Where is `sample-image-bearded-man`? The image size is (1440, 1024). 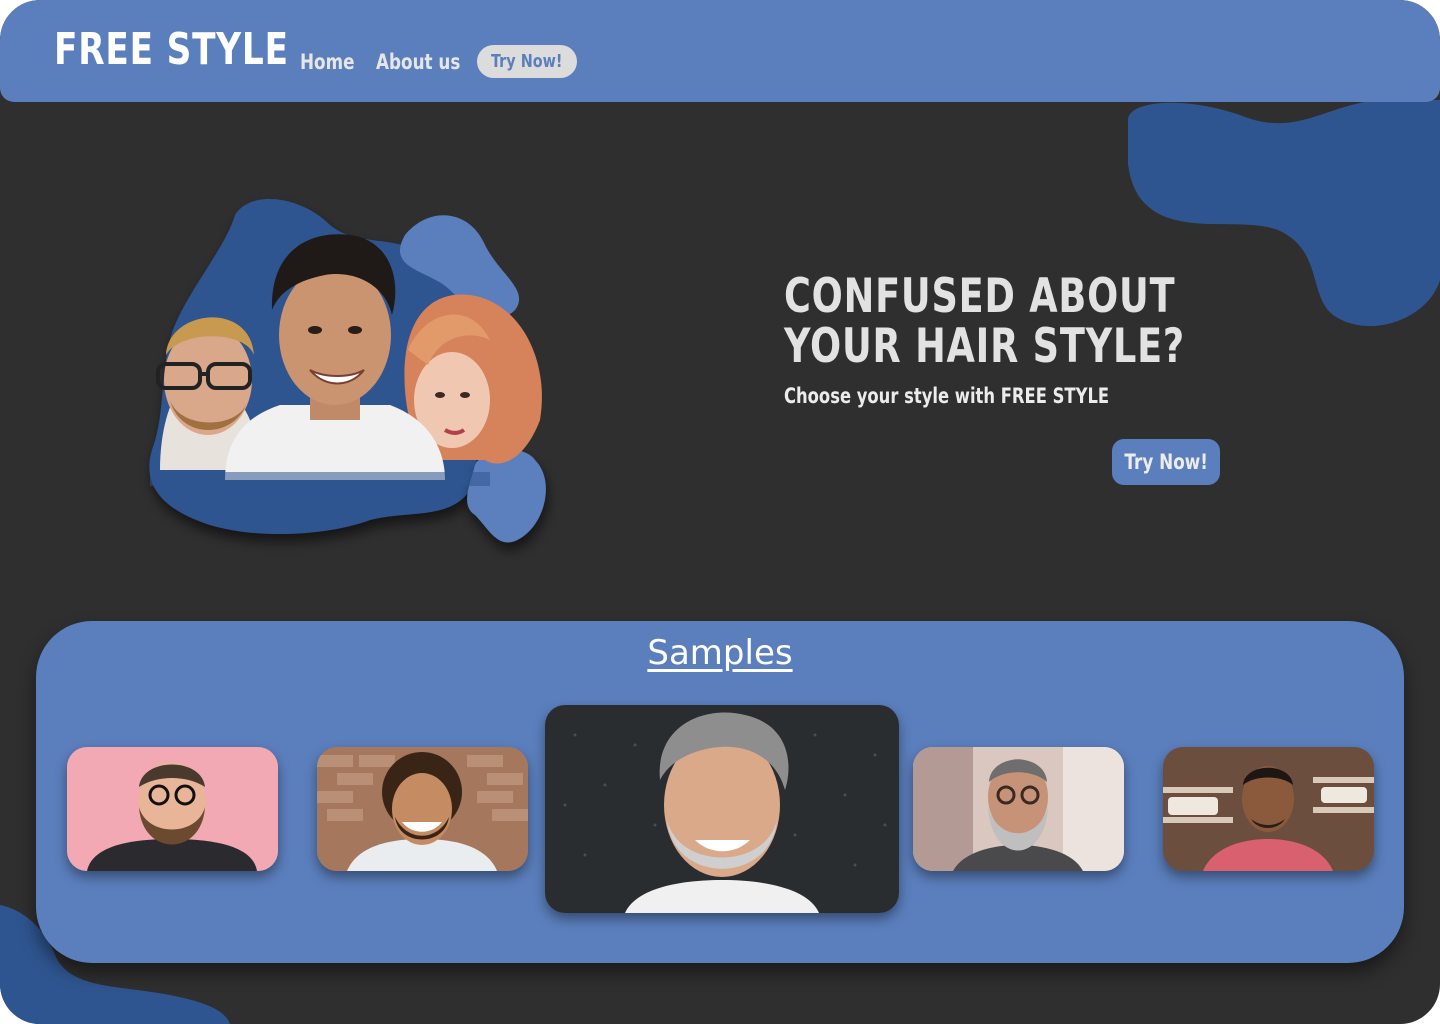 sample-image-bearded-man is located at coordinates (172, 809).